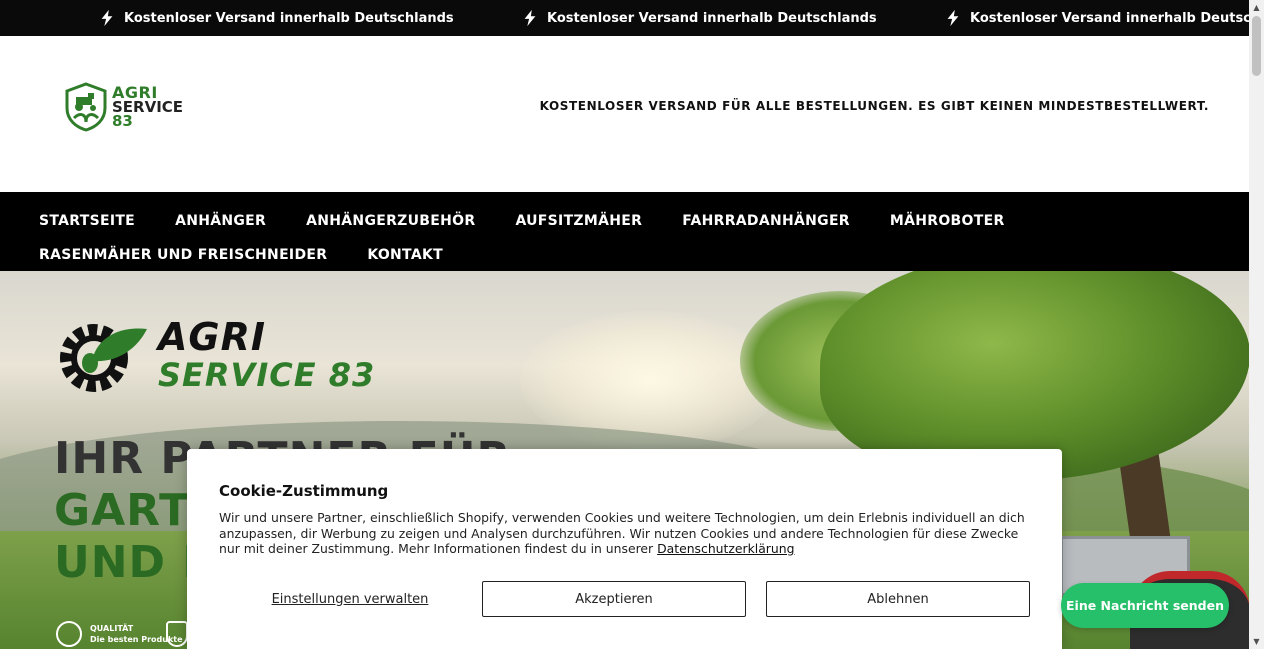  Describe the element at coordinates (1256, 46) in the screenshot. I see `scrollbar-thumb` at that location.